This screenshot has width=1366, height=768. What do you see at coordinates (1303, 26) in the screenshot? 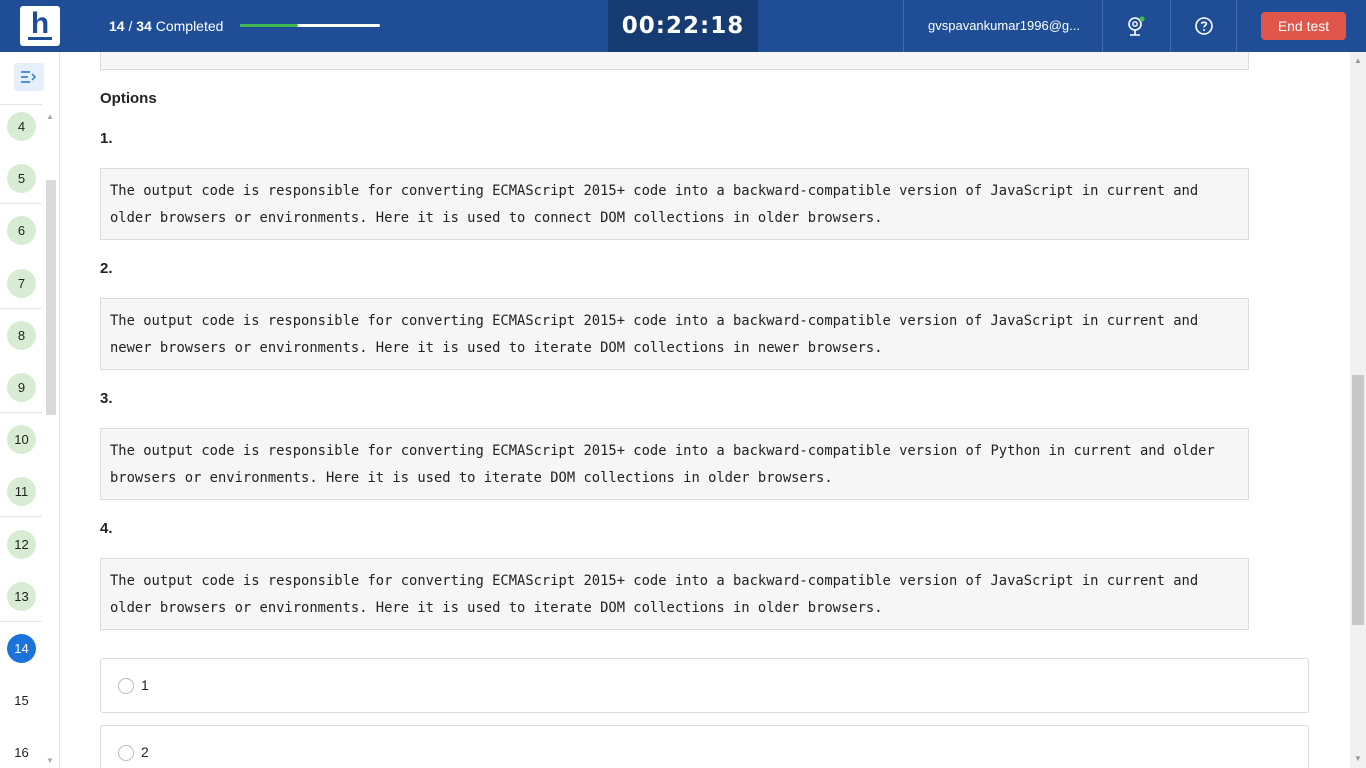
I see `end-test-button: End test` at bounding box center [1303, 26].